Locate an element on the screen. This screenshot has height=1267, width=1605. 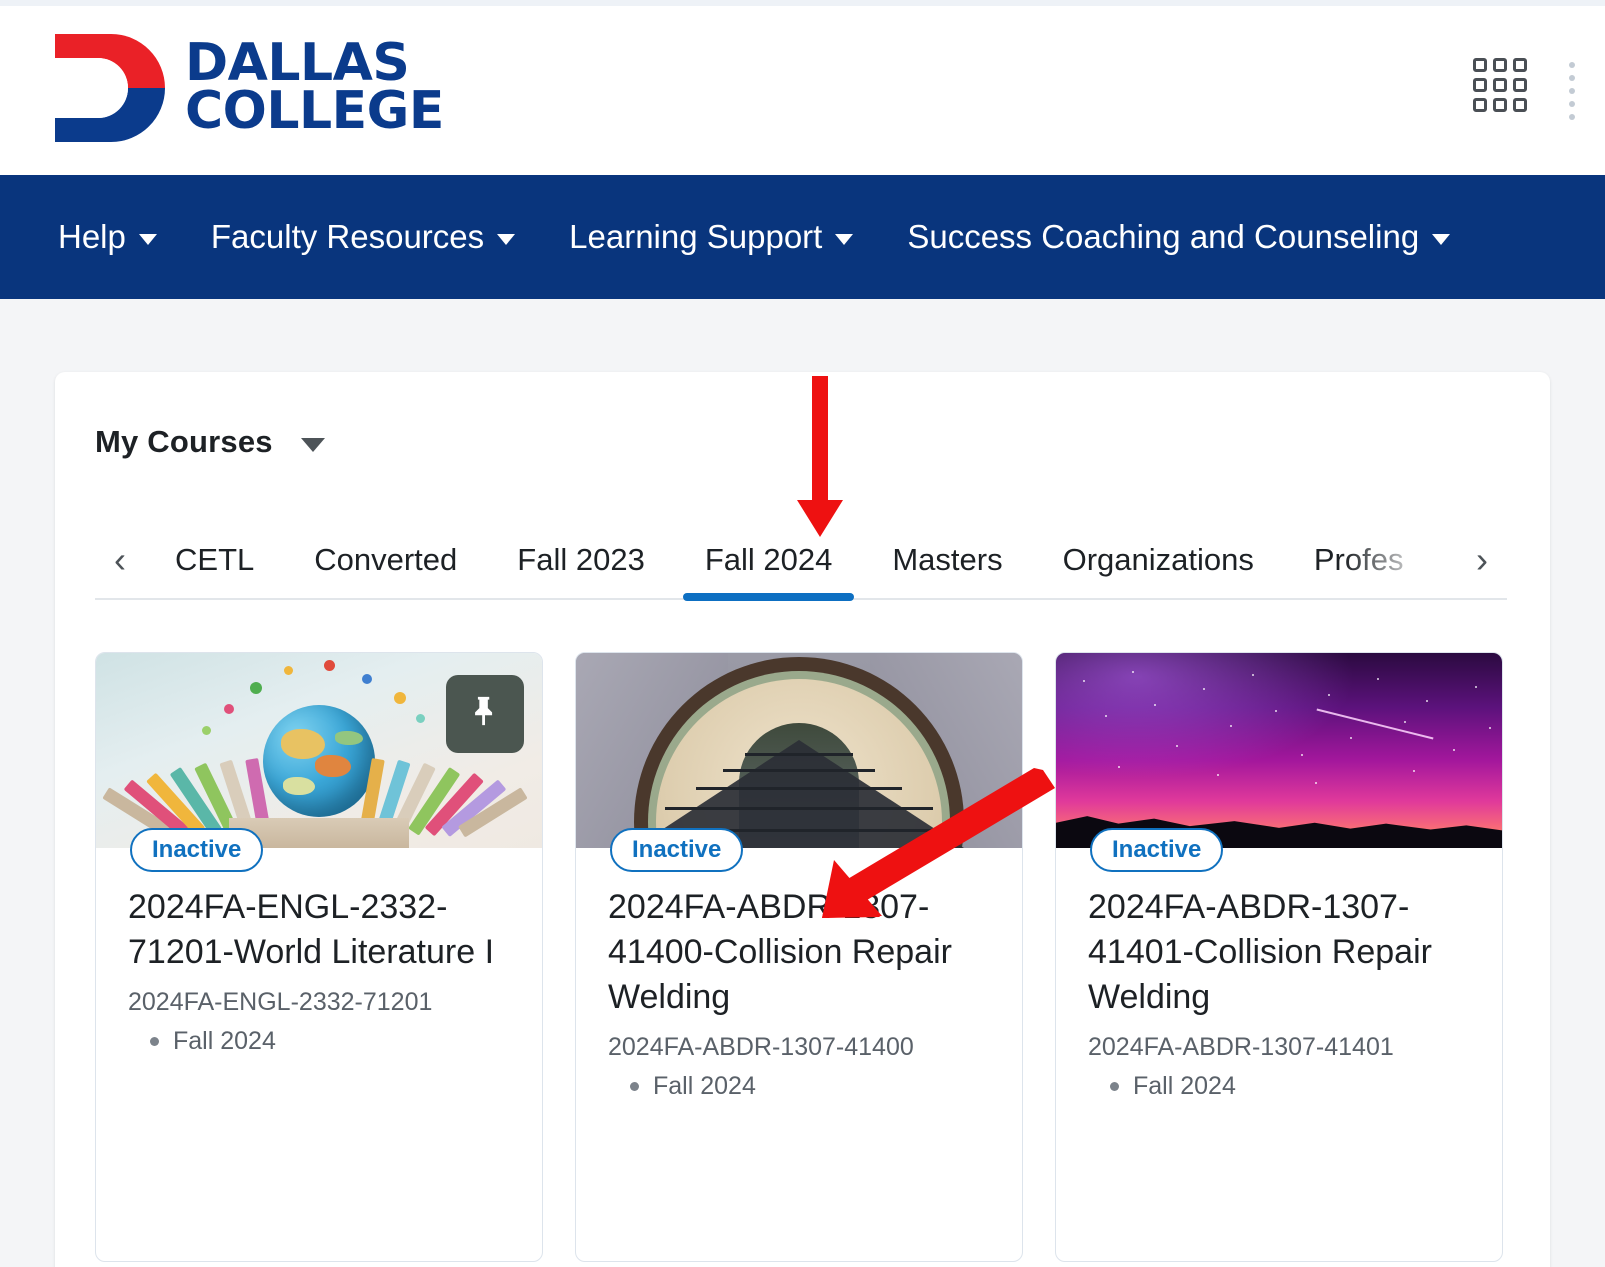
tab-label: Masters is located at coordinates (947, 559).